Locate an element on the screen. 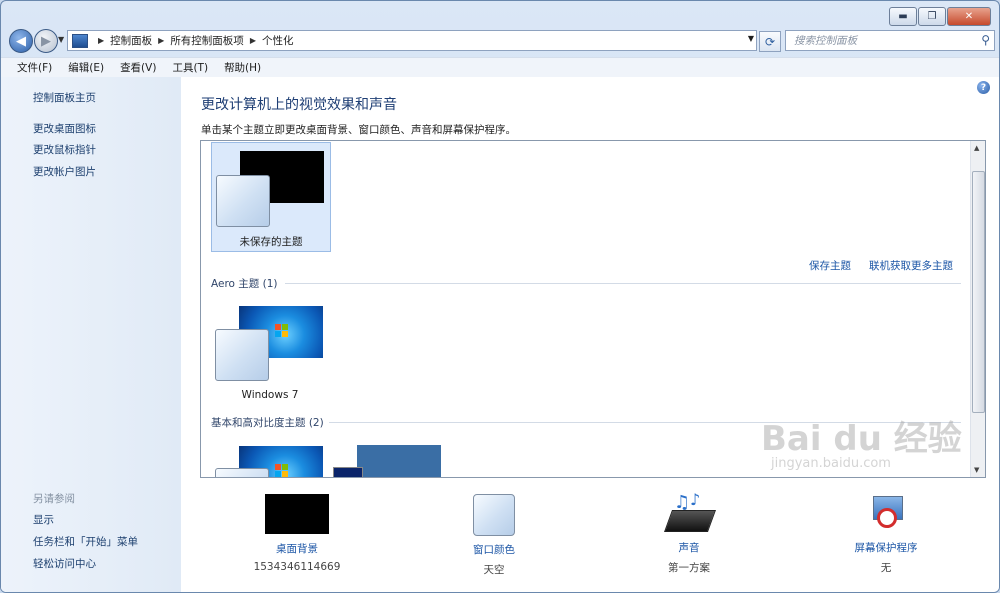  window-color-item: 窗口颜色 天空 is located at coordinates (494, 535).